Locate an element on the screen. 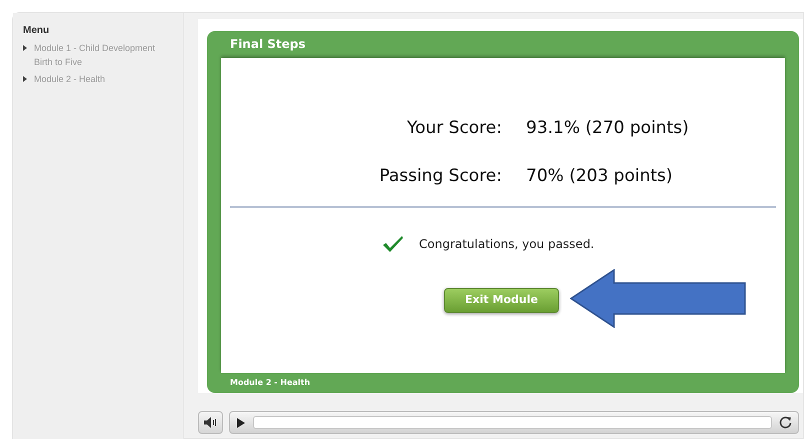 This screenshot has height=439, width=804. speaker-icon is located at coordinates (210, 422).